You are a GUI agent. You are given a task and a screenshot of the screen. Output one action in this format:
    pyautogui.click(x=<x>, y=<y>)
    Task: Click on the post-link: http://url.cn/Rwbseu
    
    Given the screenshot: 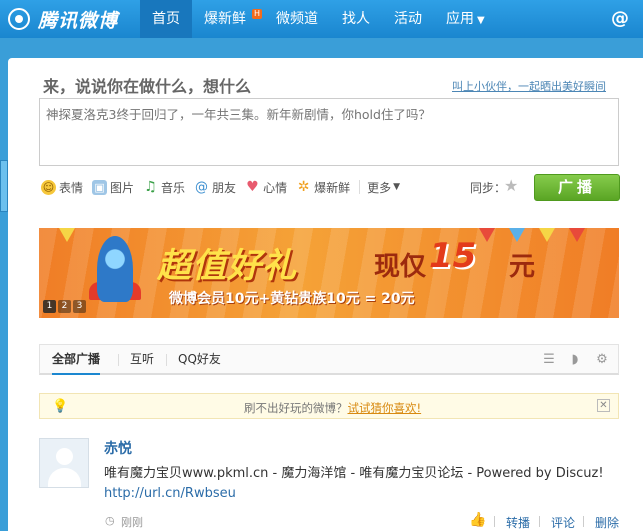 What is the action you would take?
    pyautogui.click(x=170, y=493)
    